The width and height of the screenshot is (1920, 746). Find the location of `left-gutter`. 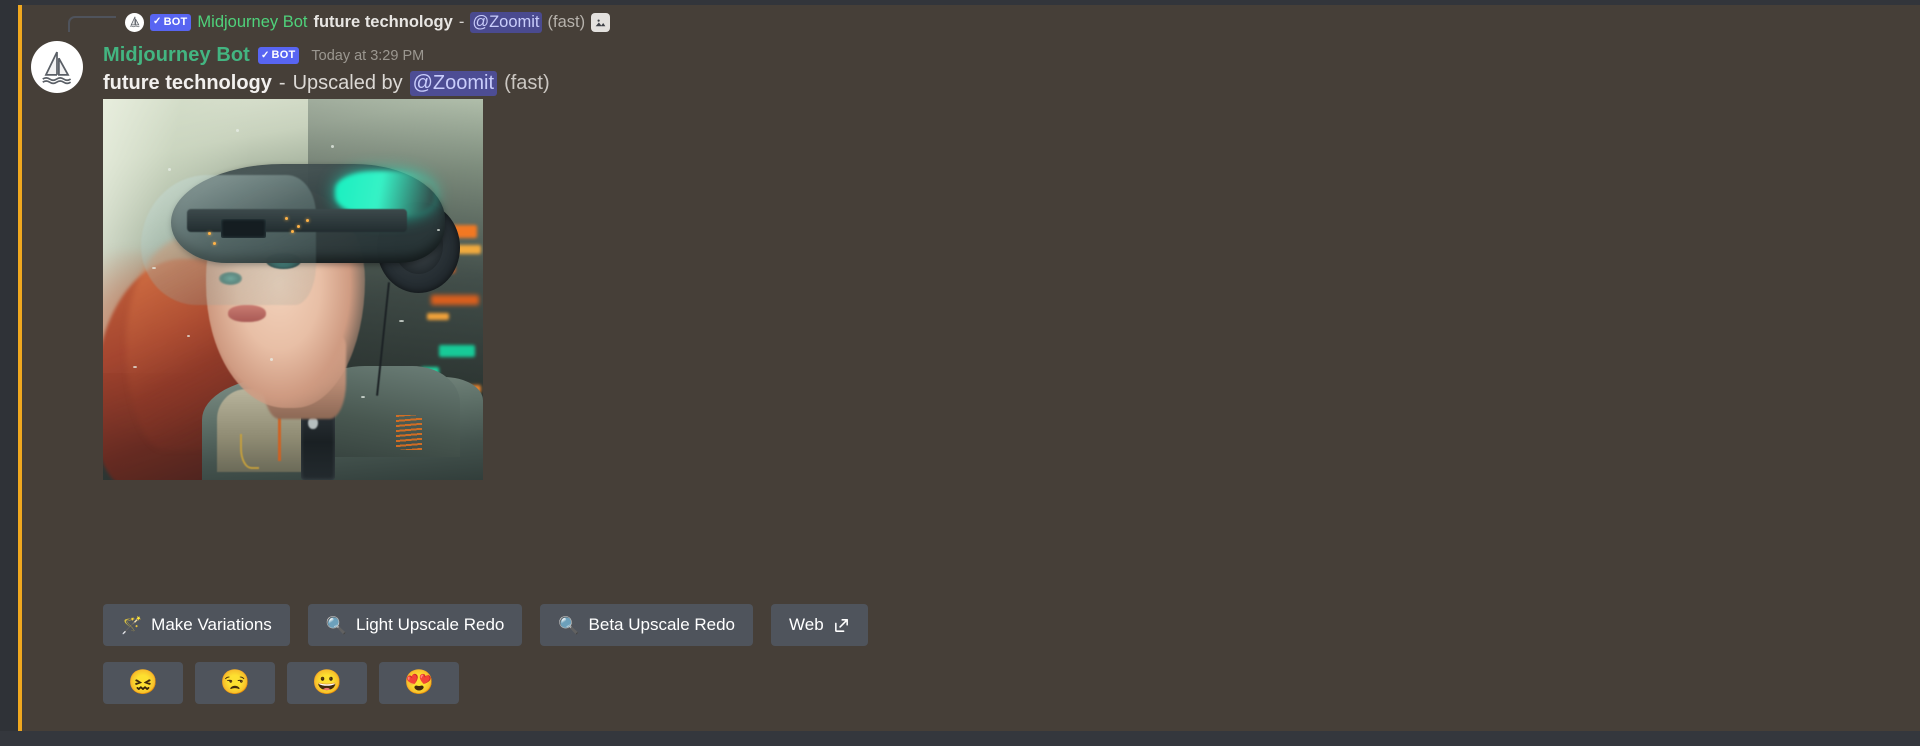

left-gutter is located at coordinates (9, 373).